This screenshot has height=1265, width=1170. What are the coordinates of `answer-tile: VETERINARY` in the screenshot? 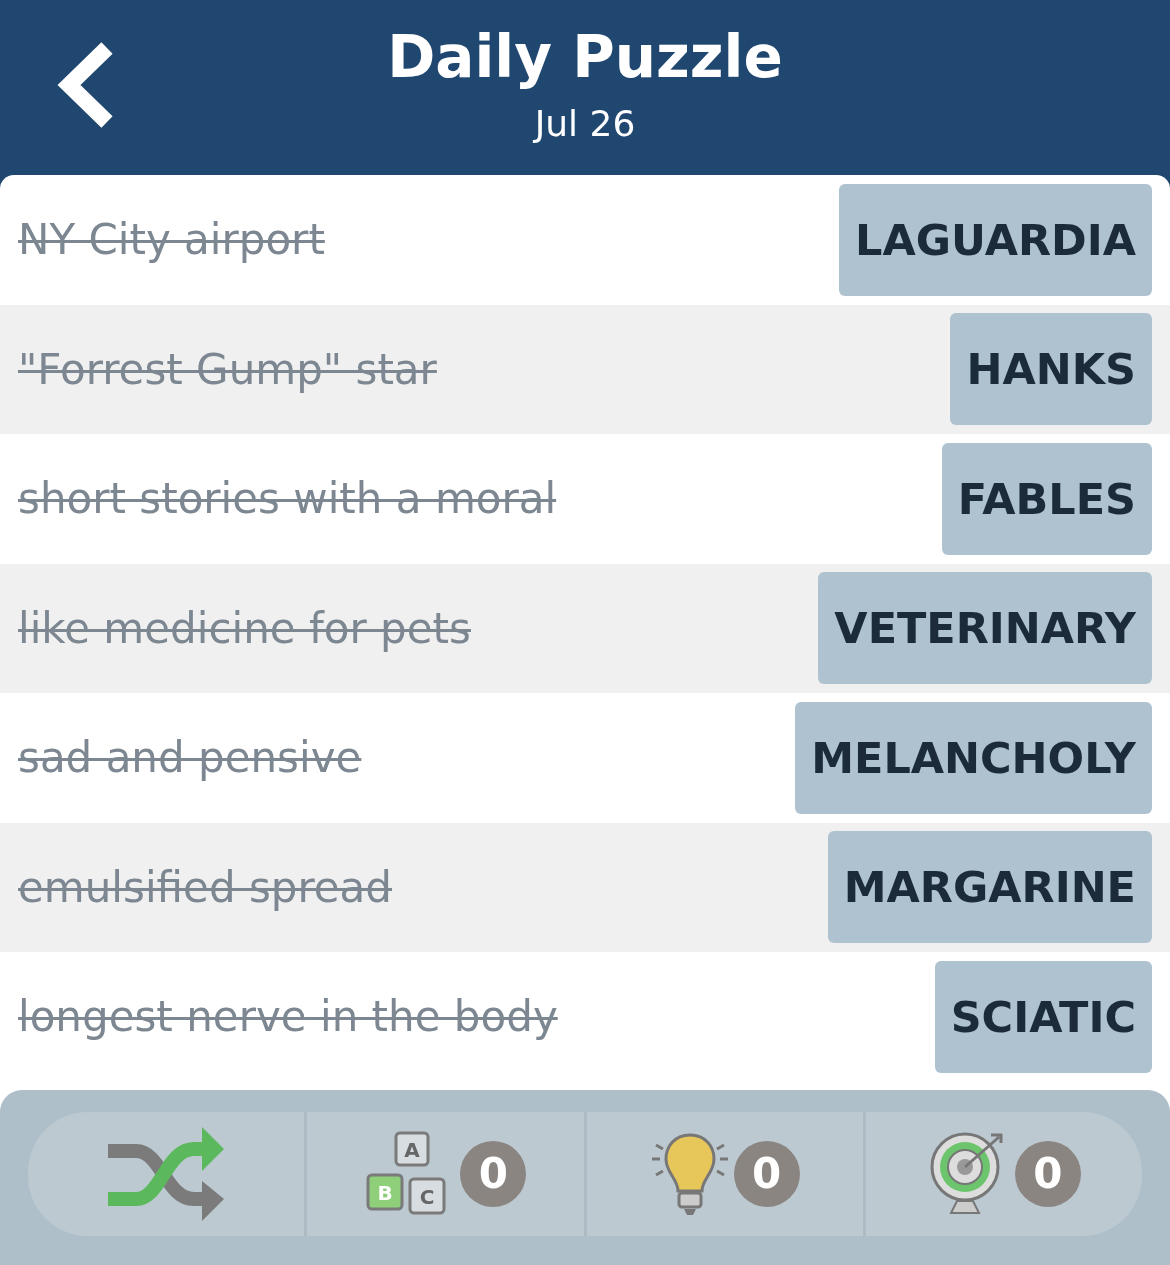 It's located at (985, 628).